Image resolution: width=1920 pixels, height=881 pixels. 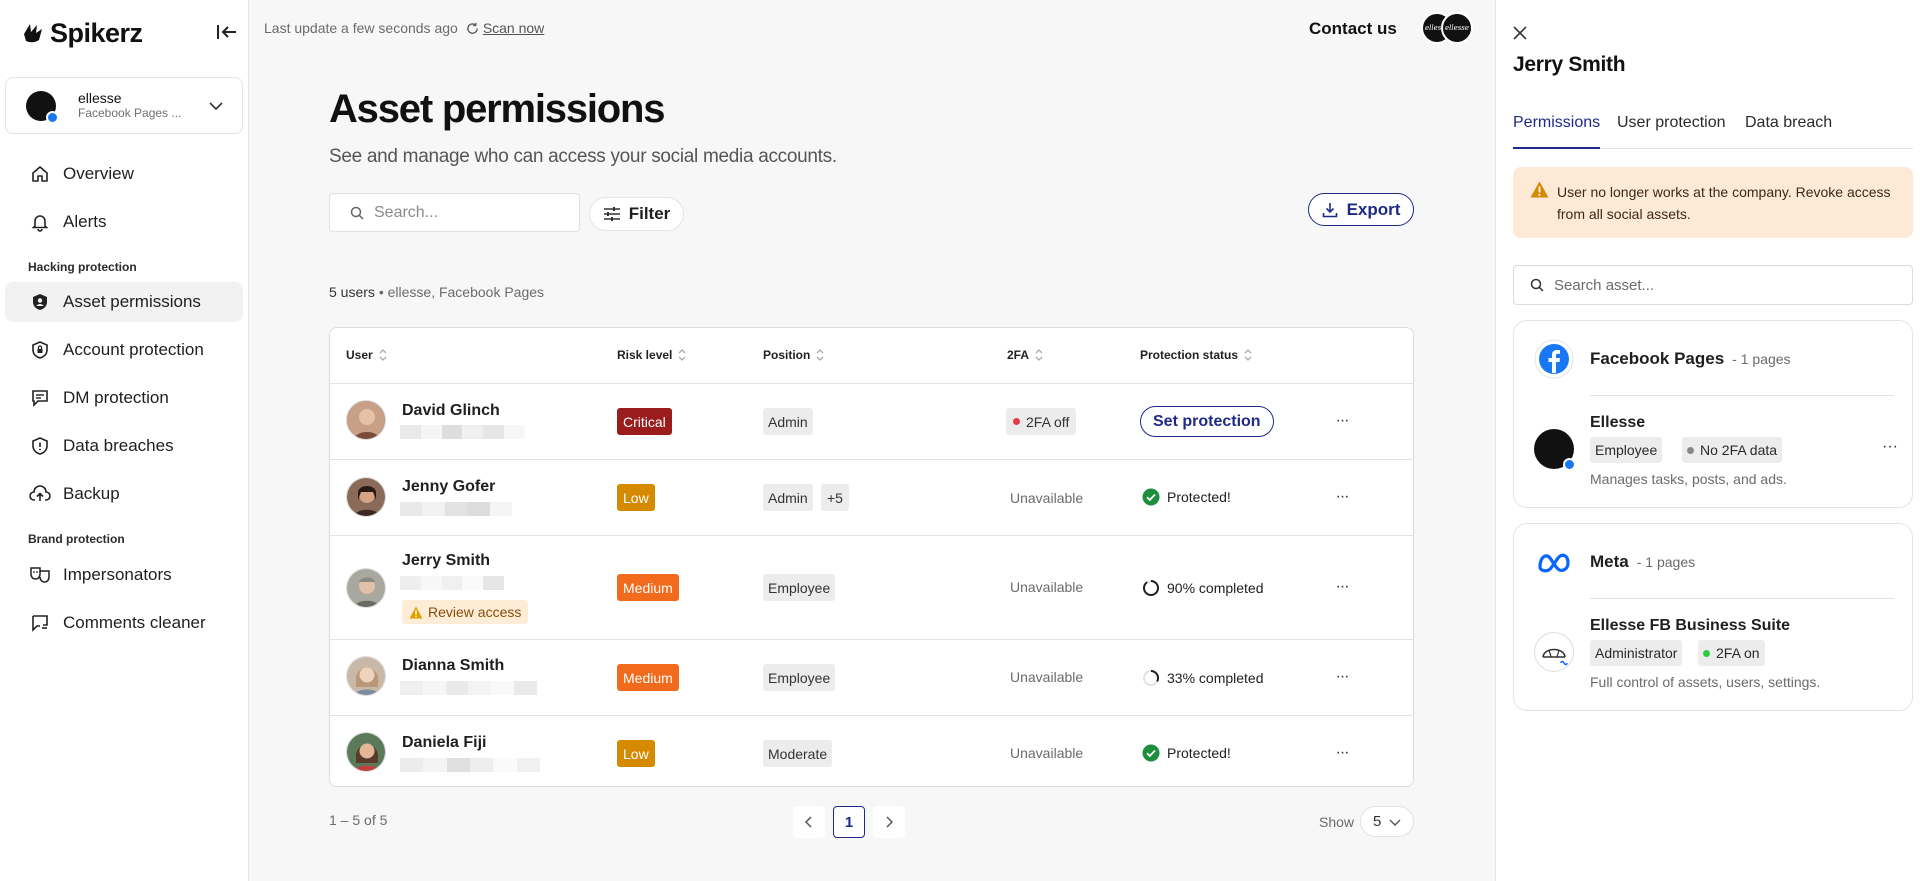 What do you see at coordinates (835, 497) in the screenshot?
I see `position-more-badge: +5` at bounding box center [835, 497].